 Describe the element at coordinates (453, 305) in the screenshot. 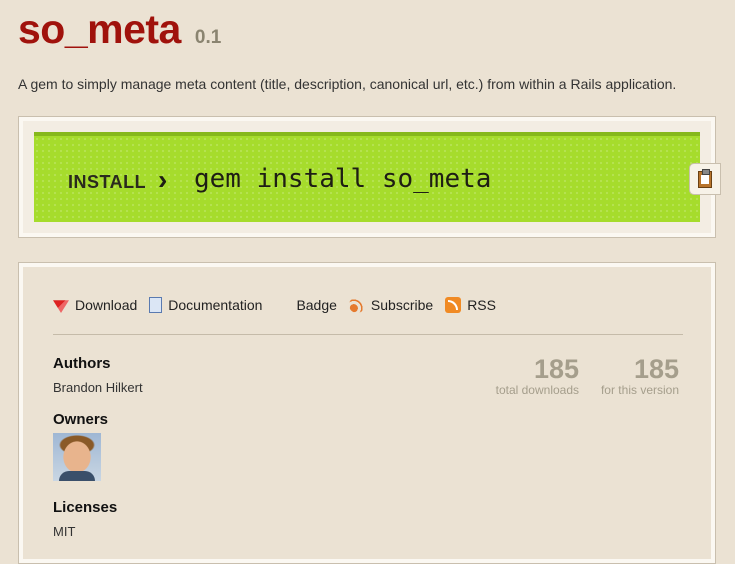

I see `rss-icon` at that location.